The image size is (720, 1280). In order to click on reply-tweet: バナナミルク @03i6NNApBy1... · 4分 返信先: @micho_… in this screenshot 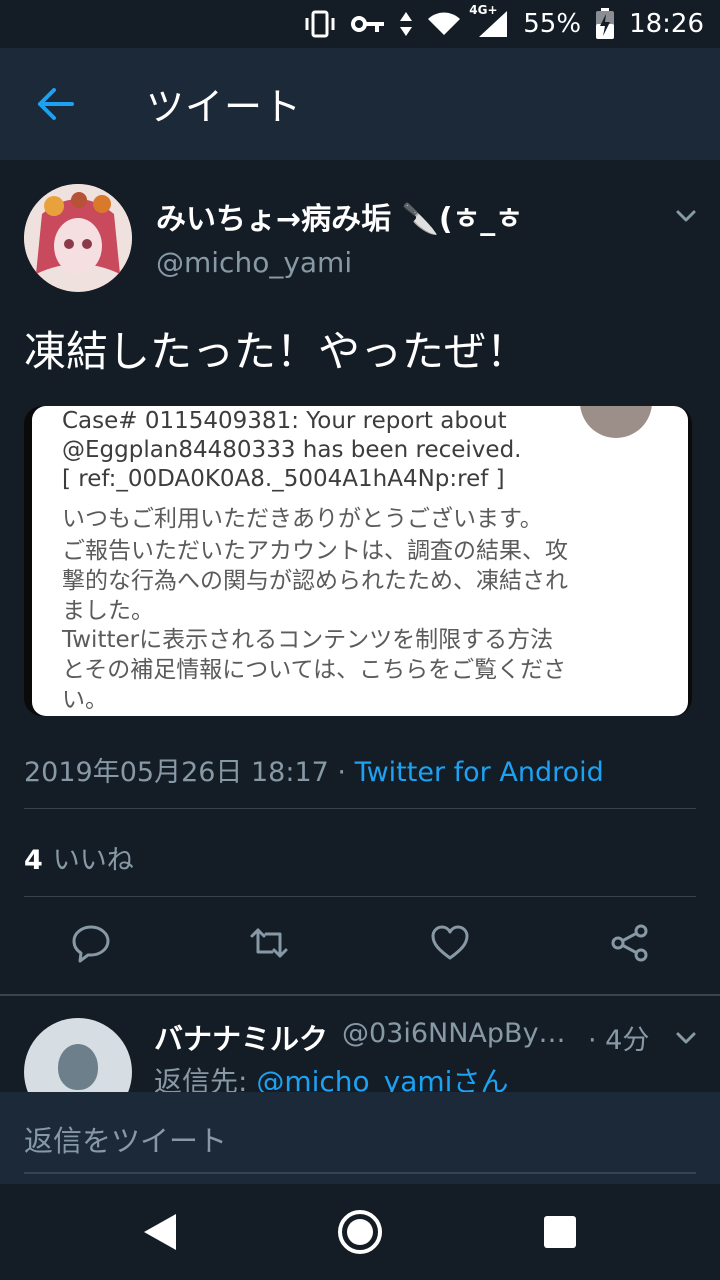, I will do `click(360, 1044)`.